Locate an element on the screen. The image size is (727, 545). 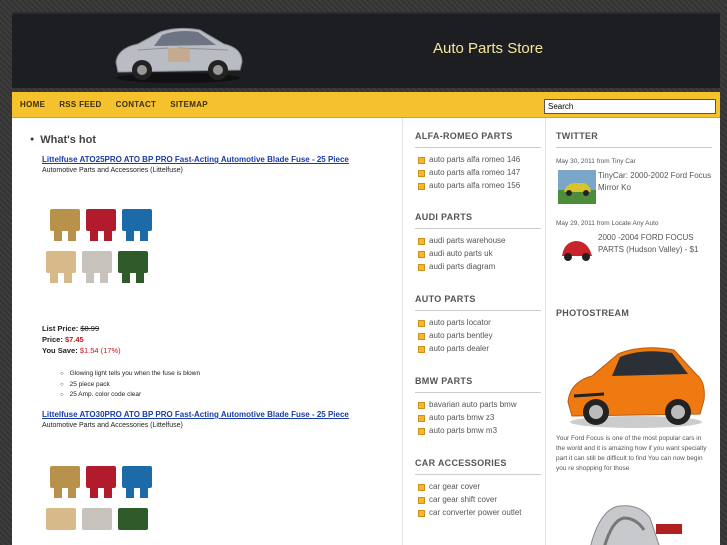
category-link: audi parts diagram is located at coordinates (478, 266).